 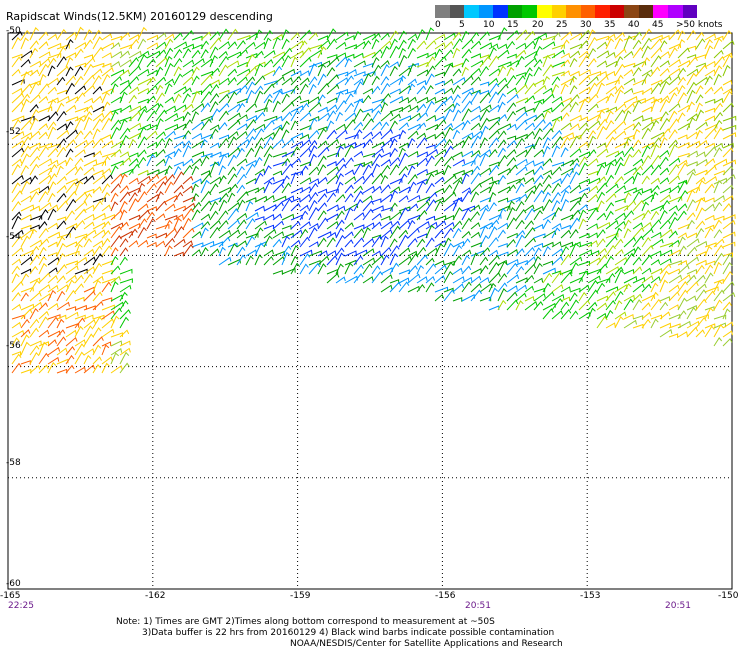 I want to click on lon-label-150: -150, so click(x=728, y=596).